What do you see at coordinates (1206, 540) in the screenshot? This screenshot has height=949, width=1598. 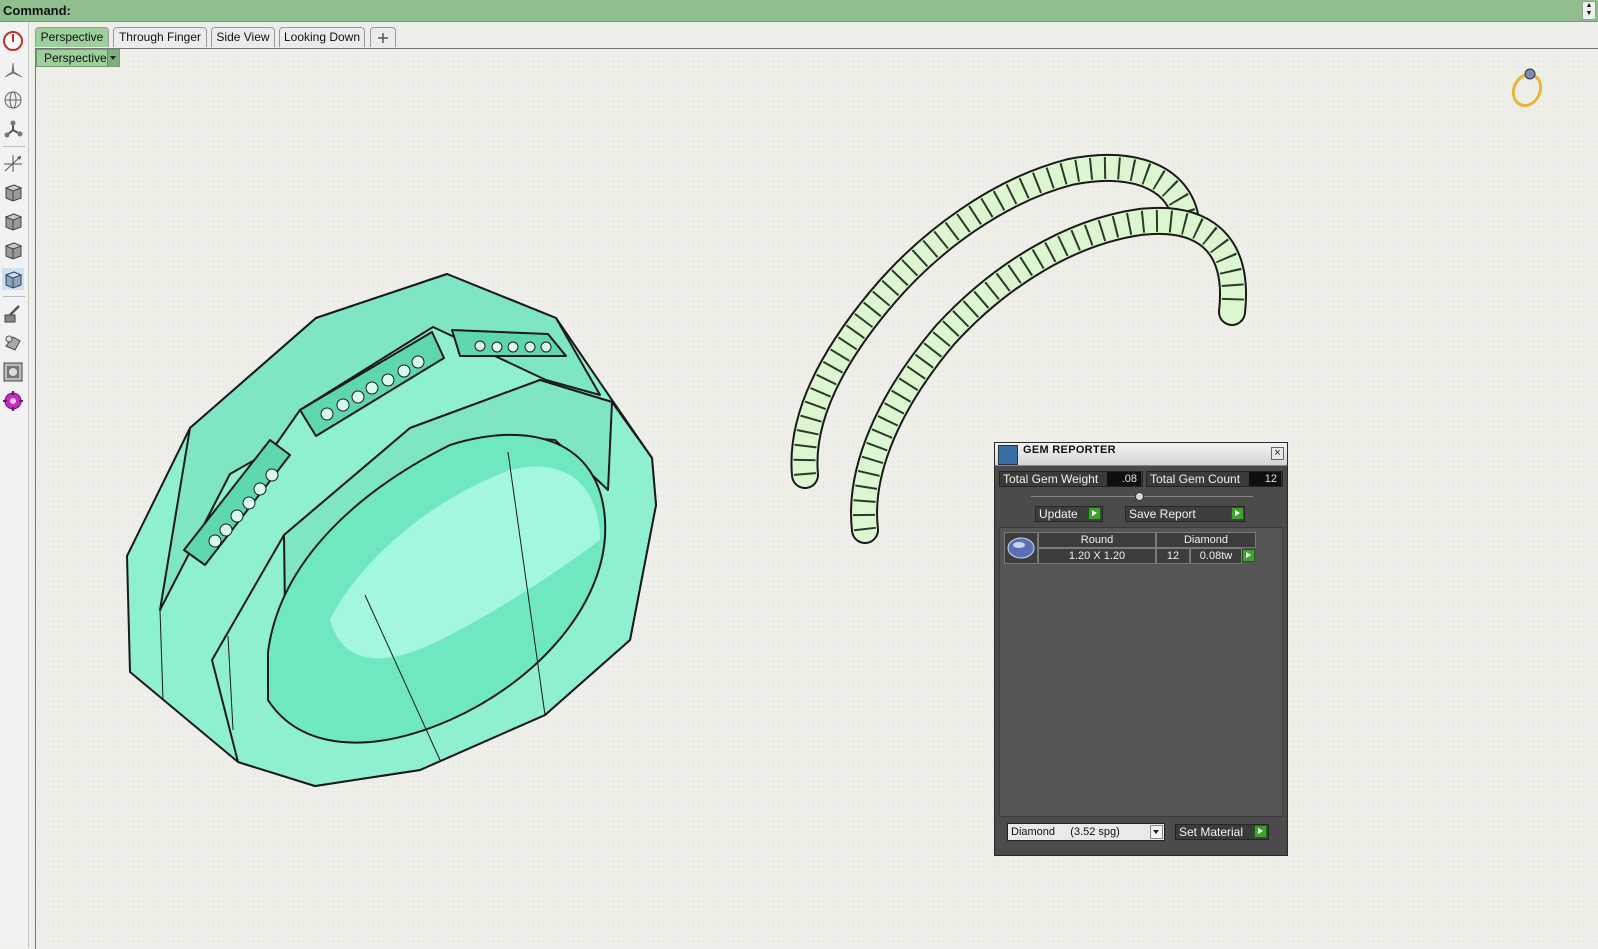 I see `column-header-material: Diamond` at bounding box center [1206, 540].